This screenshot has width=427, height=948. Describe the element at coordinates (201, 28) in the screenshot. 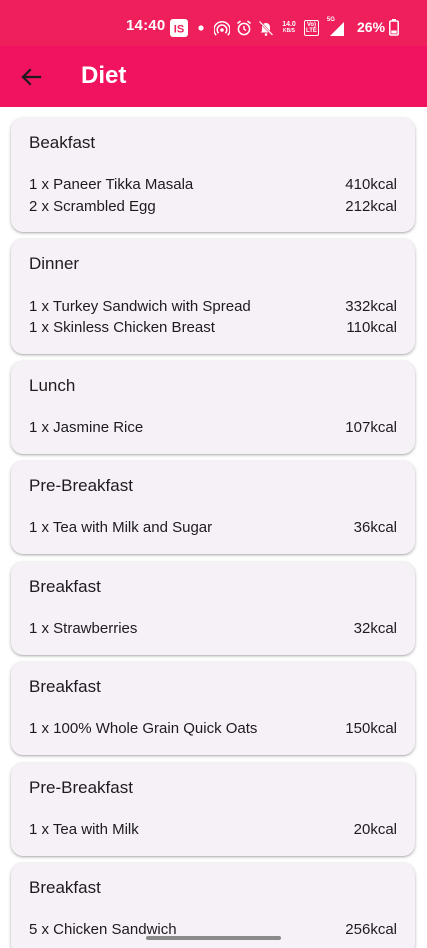

I see `dot-icon` at that location.